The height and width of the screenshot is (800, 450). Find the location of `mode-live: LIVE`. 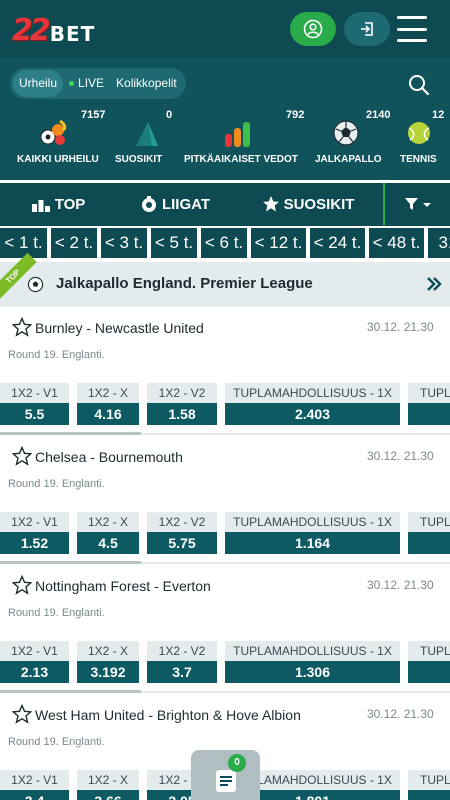

mode-live: LIVE is located at coordinates (86, 83).